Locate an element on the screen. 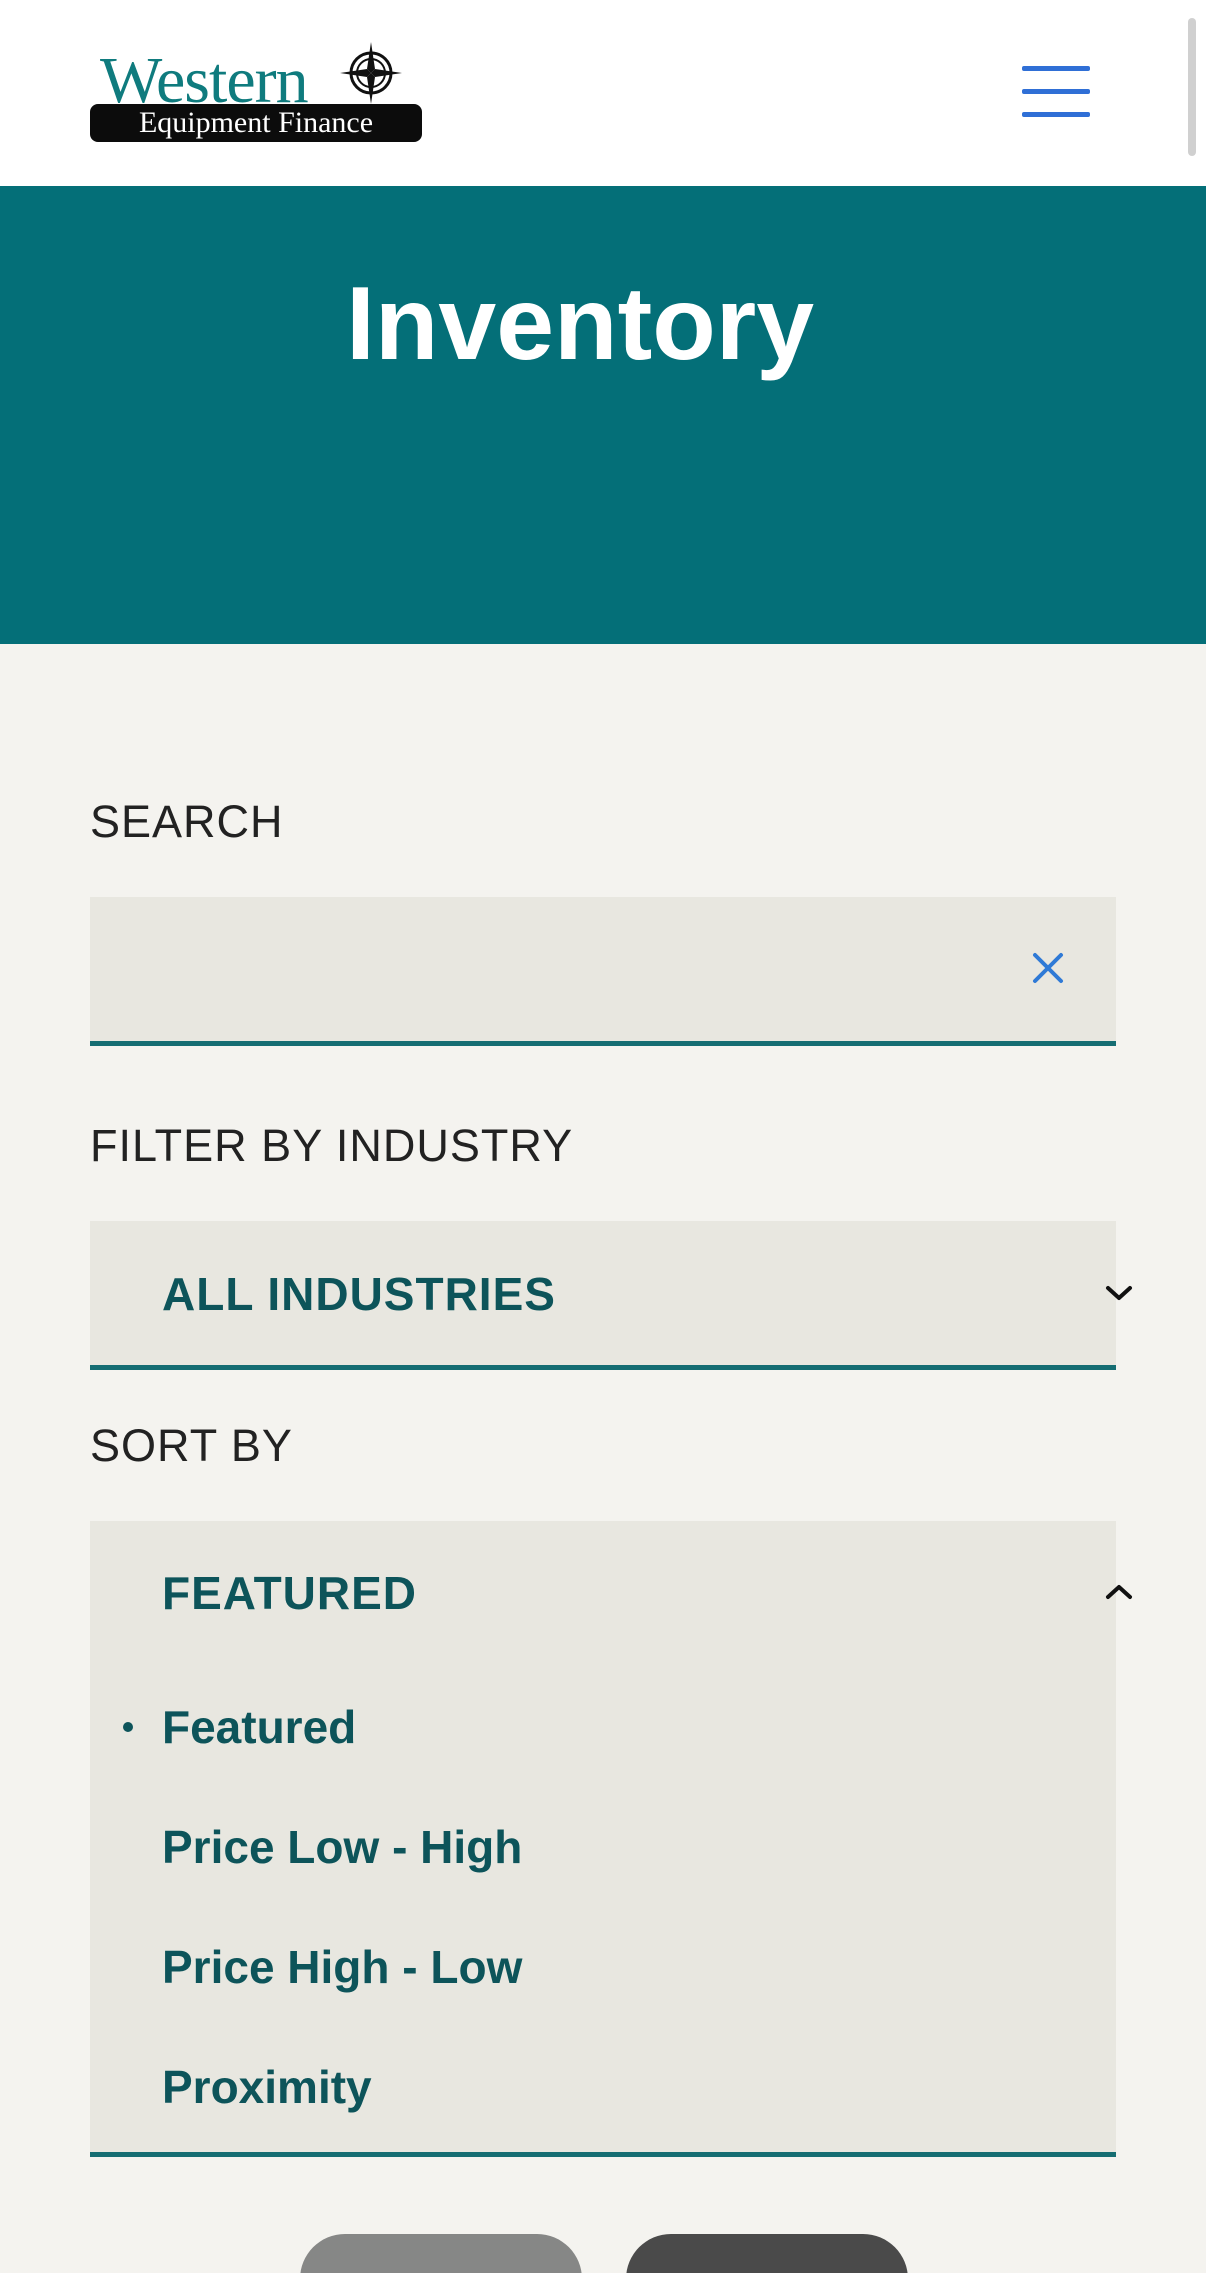 The width and height of the screenshot is (1206, 2273). hamburger-menu-icon is located at coordinates (1056, 92).